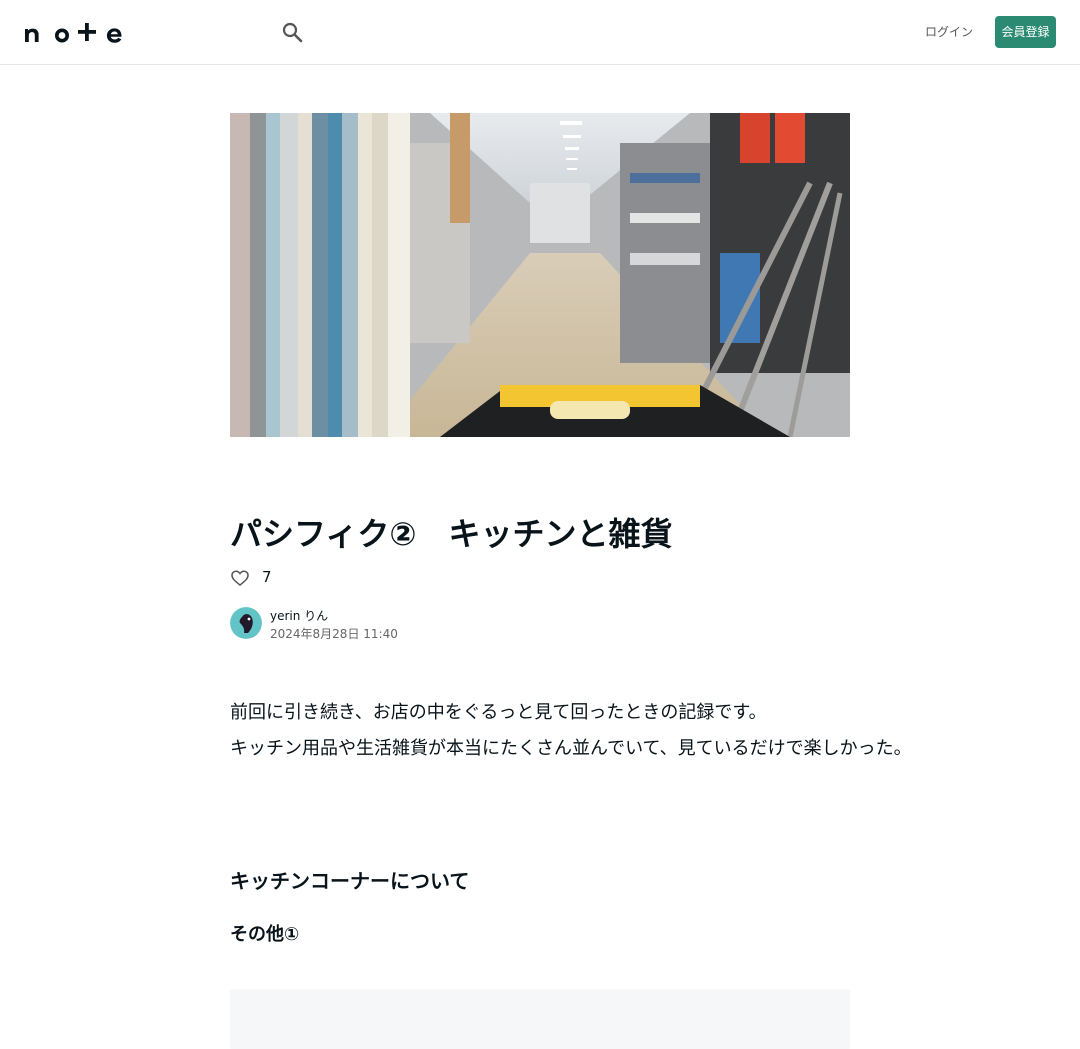 The image size is (1080, 1049). Describe the element at coordinates (299, 616) in the screenshot. I see `author-name: yerin りん` at that location.